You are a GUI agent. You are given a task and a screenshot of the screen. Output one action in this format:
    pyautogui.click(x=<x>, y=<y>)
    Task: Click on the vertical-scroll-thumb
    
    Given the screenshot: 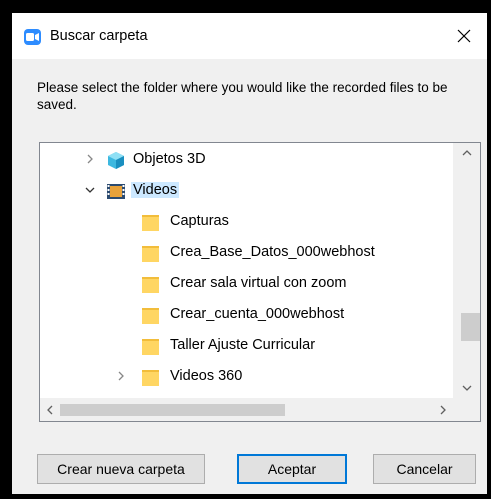 What is the action you would take?
    pyautogui.click(x=470, y=327)
    